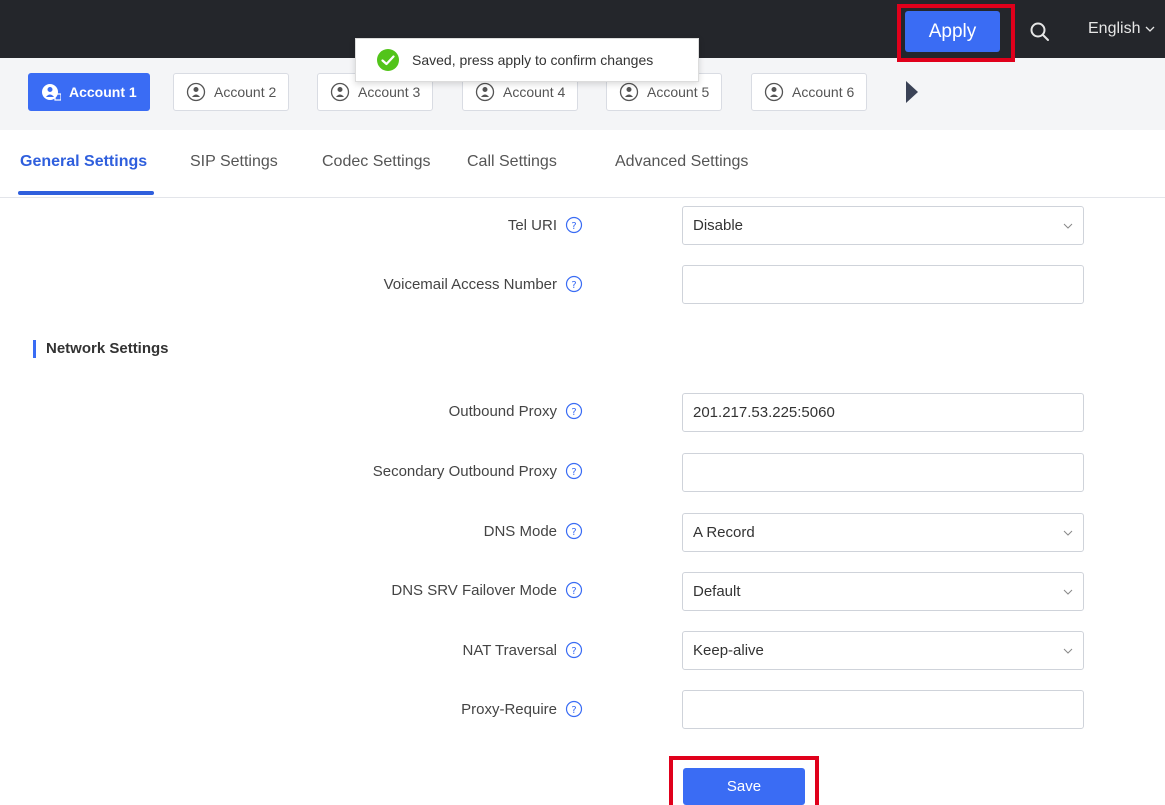  What do you see at coordinates (234, 162) in the screenshot?
I see `tab-sip-settings: SIP Settings` at bounding box center [234, 162].